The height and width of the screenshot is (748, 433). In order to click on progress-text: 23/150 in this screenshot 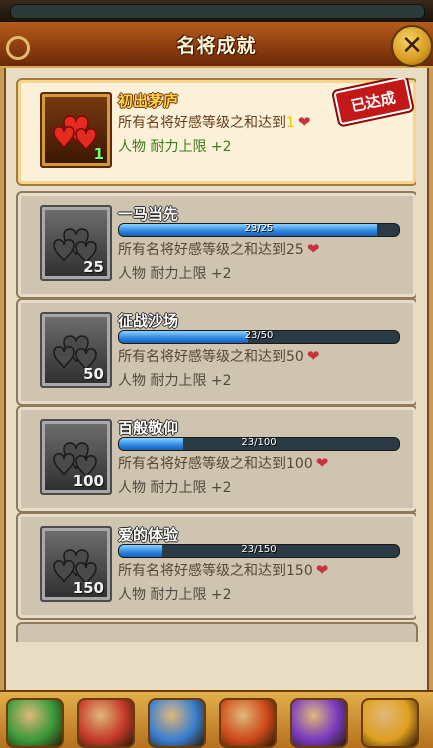, I will do `click(259, 549)`.